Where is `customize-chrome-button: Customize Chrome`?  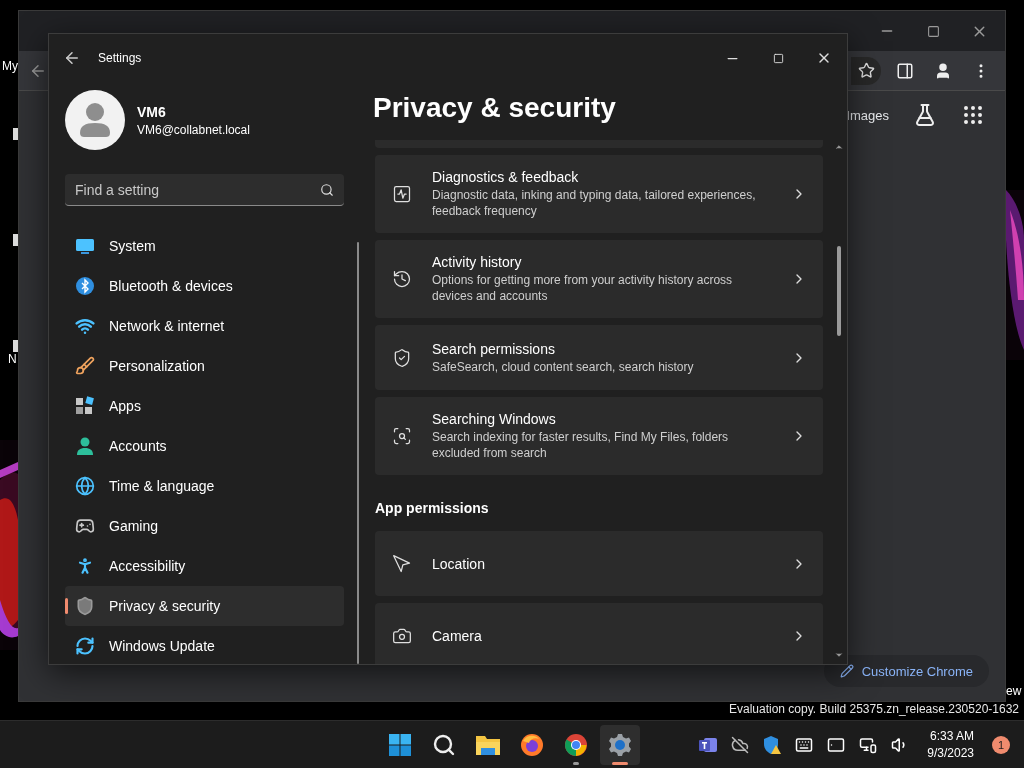 customize-chrome-button: Customize Chrome is located at coordinates (906, 671).